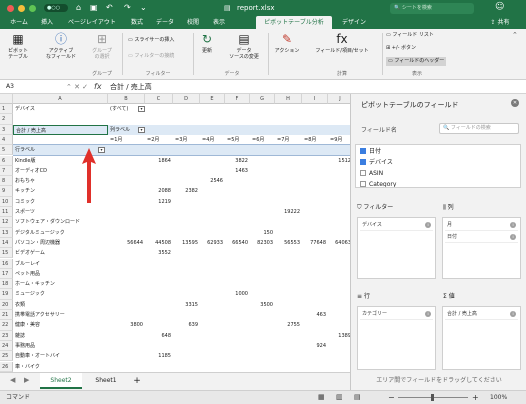 The width and height of the screenshot is (526, 404). What do you see at coordinates (263, 140) in the screenshot?
I see `month-header: =6月` at bounding box center [263, 140].